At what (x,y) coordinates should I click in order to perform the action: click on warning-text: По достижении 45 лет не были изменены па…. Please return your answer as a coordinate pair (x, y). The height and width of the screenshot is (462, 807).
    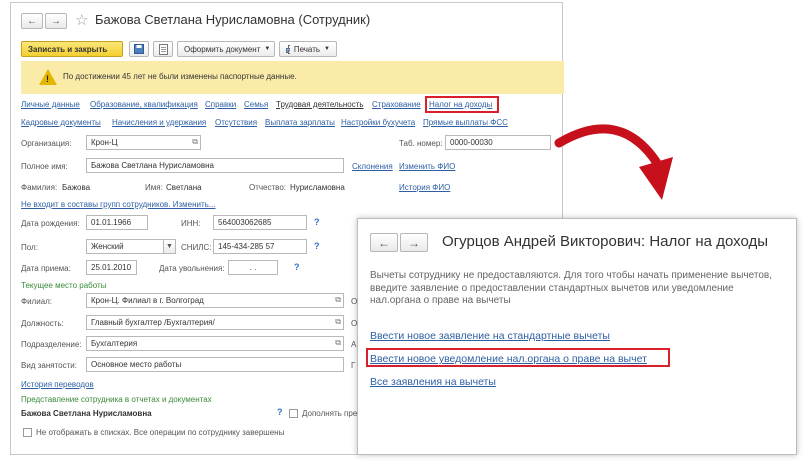
    Looking at the image, I should click on (180, 76).